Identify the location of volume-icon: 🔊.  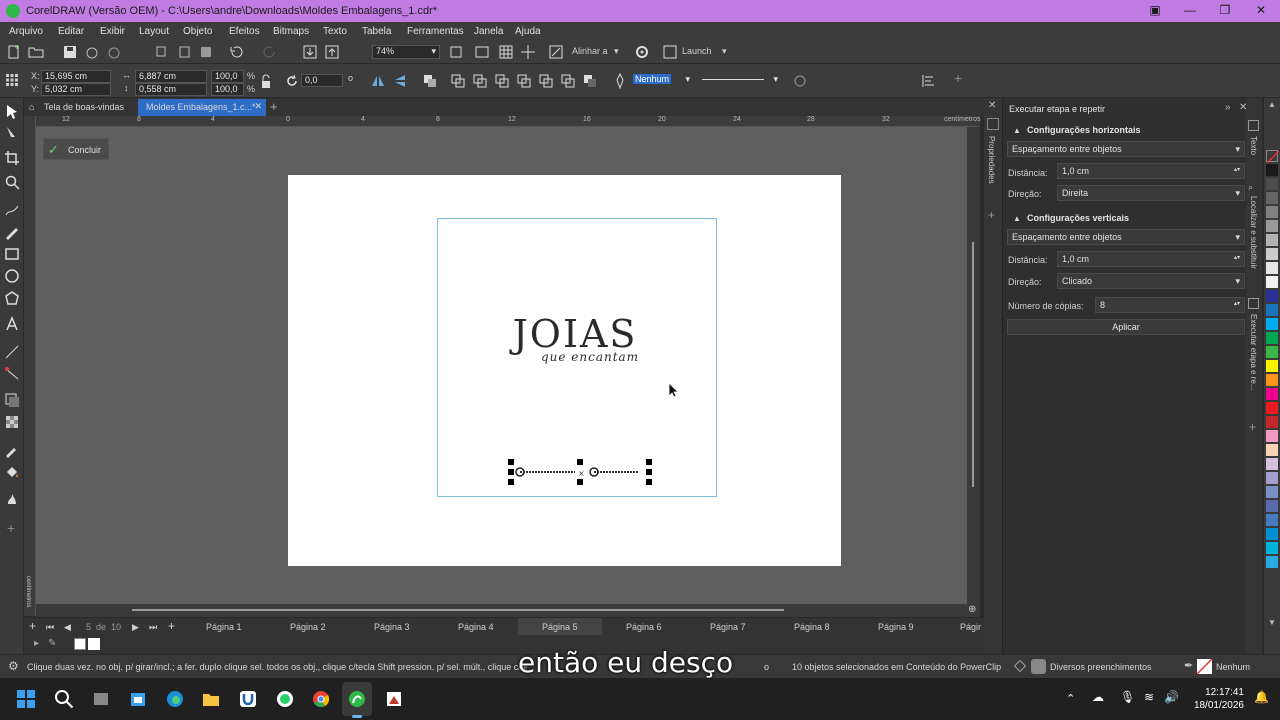
(1171, 697).